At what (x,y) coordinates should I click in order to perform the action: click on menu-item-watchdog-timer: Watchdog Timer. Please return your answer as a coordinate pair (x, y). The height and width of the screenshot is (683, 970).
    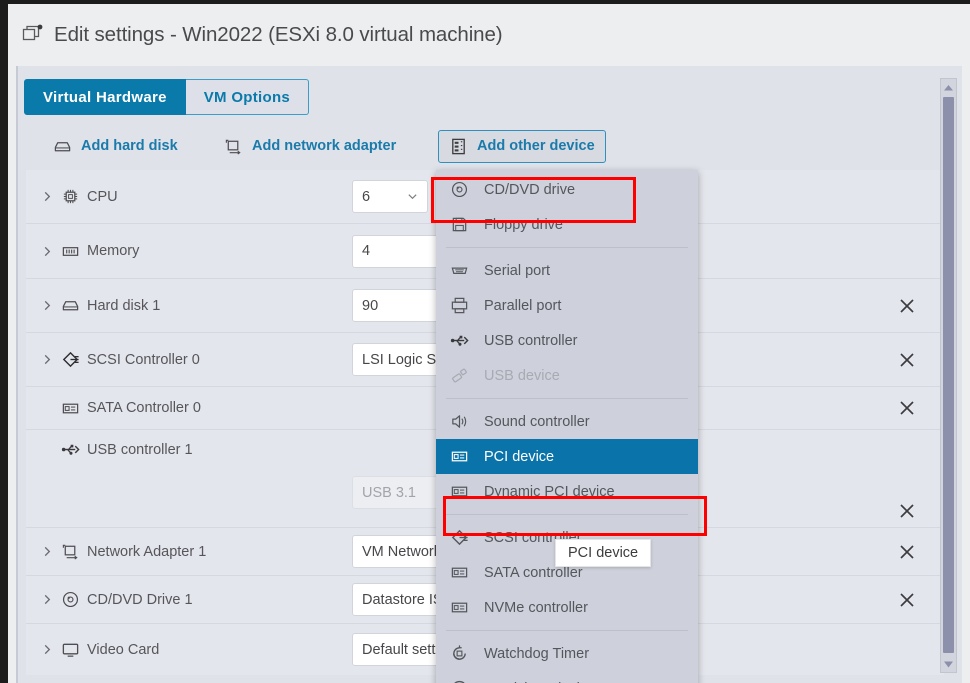
    Looking at the image, I should click on (567, 653).